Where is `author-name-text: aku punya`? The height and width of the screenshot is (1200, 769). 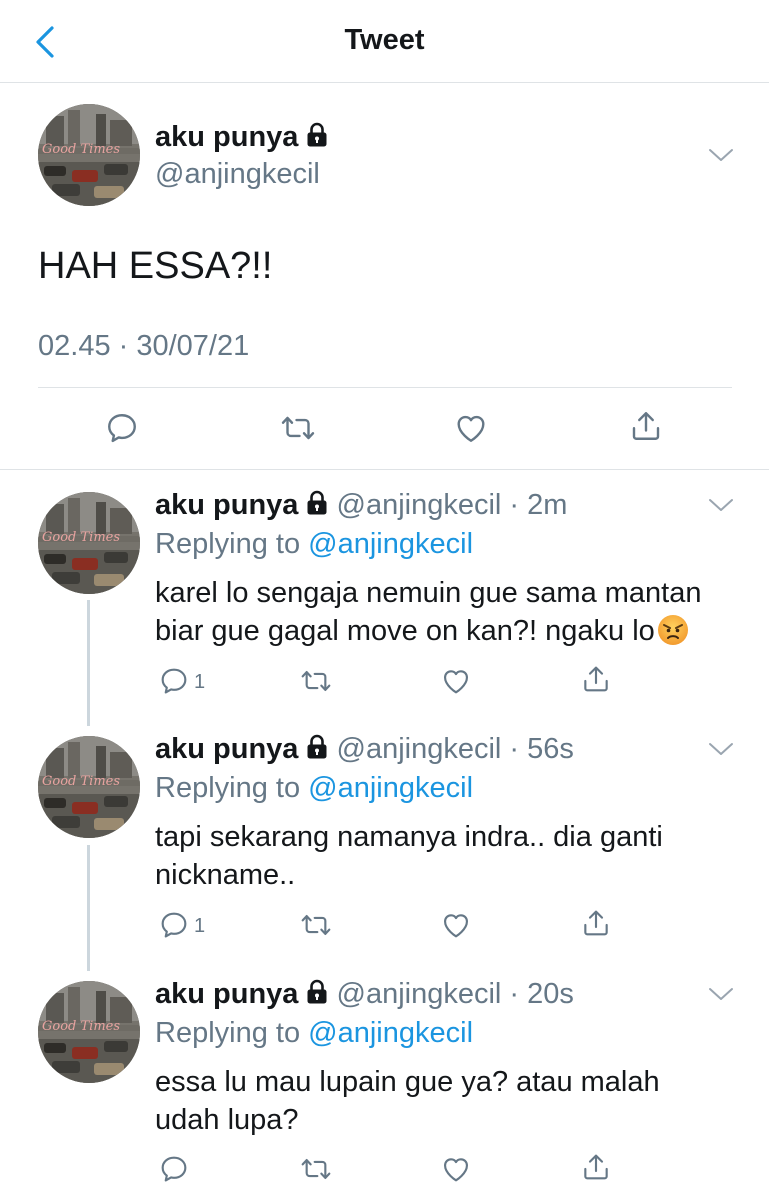 author-name-text: aku punya is located at coordinates (227, 137).